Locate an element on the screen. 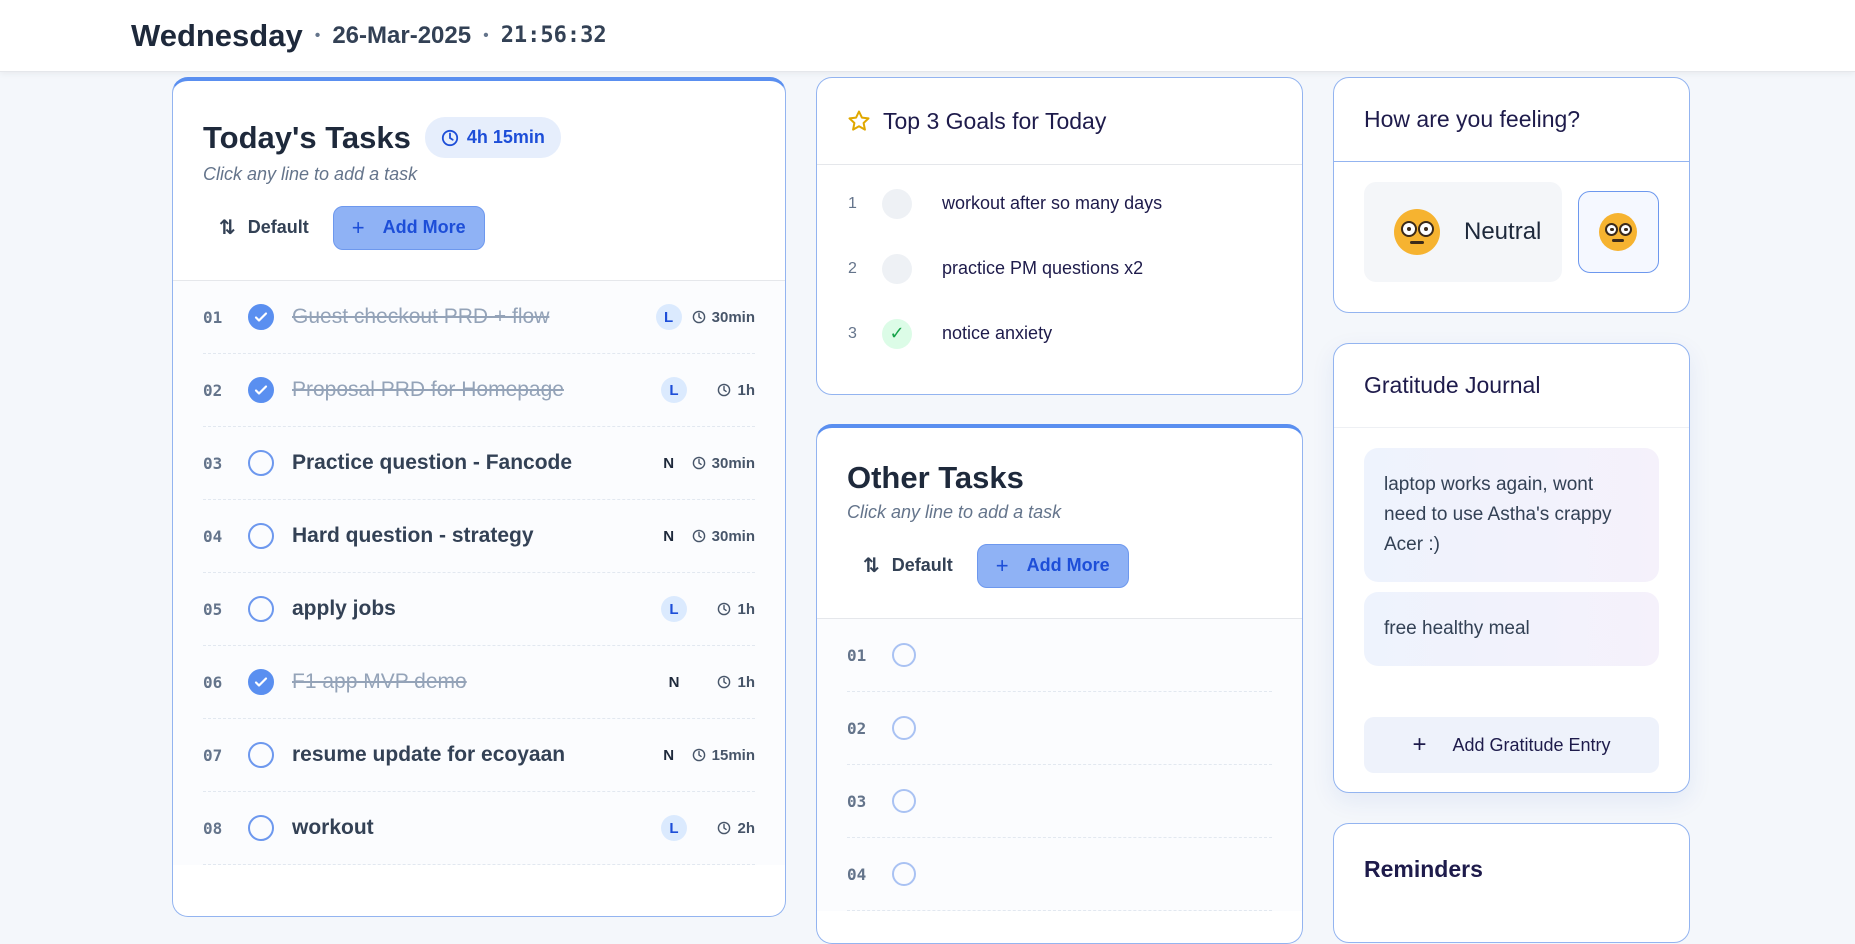 The width and height of the screenshot is (1855, 944). table-row: 02 Proposal PRD for Homepage L 1h is located at coordinates (479, 390).